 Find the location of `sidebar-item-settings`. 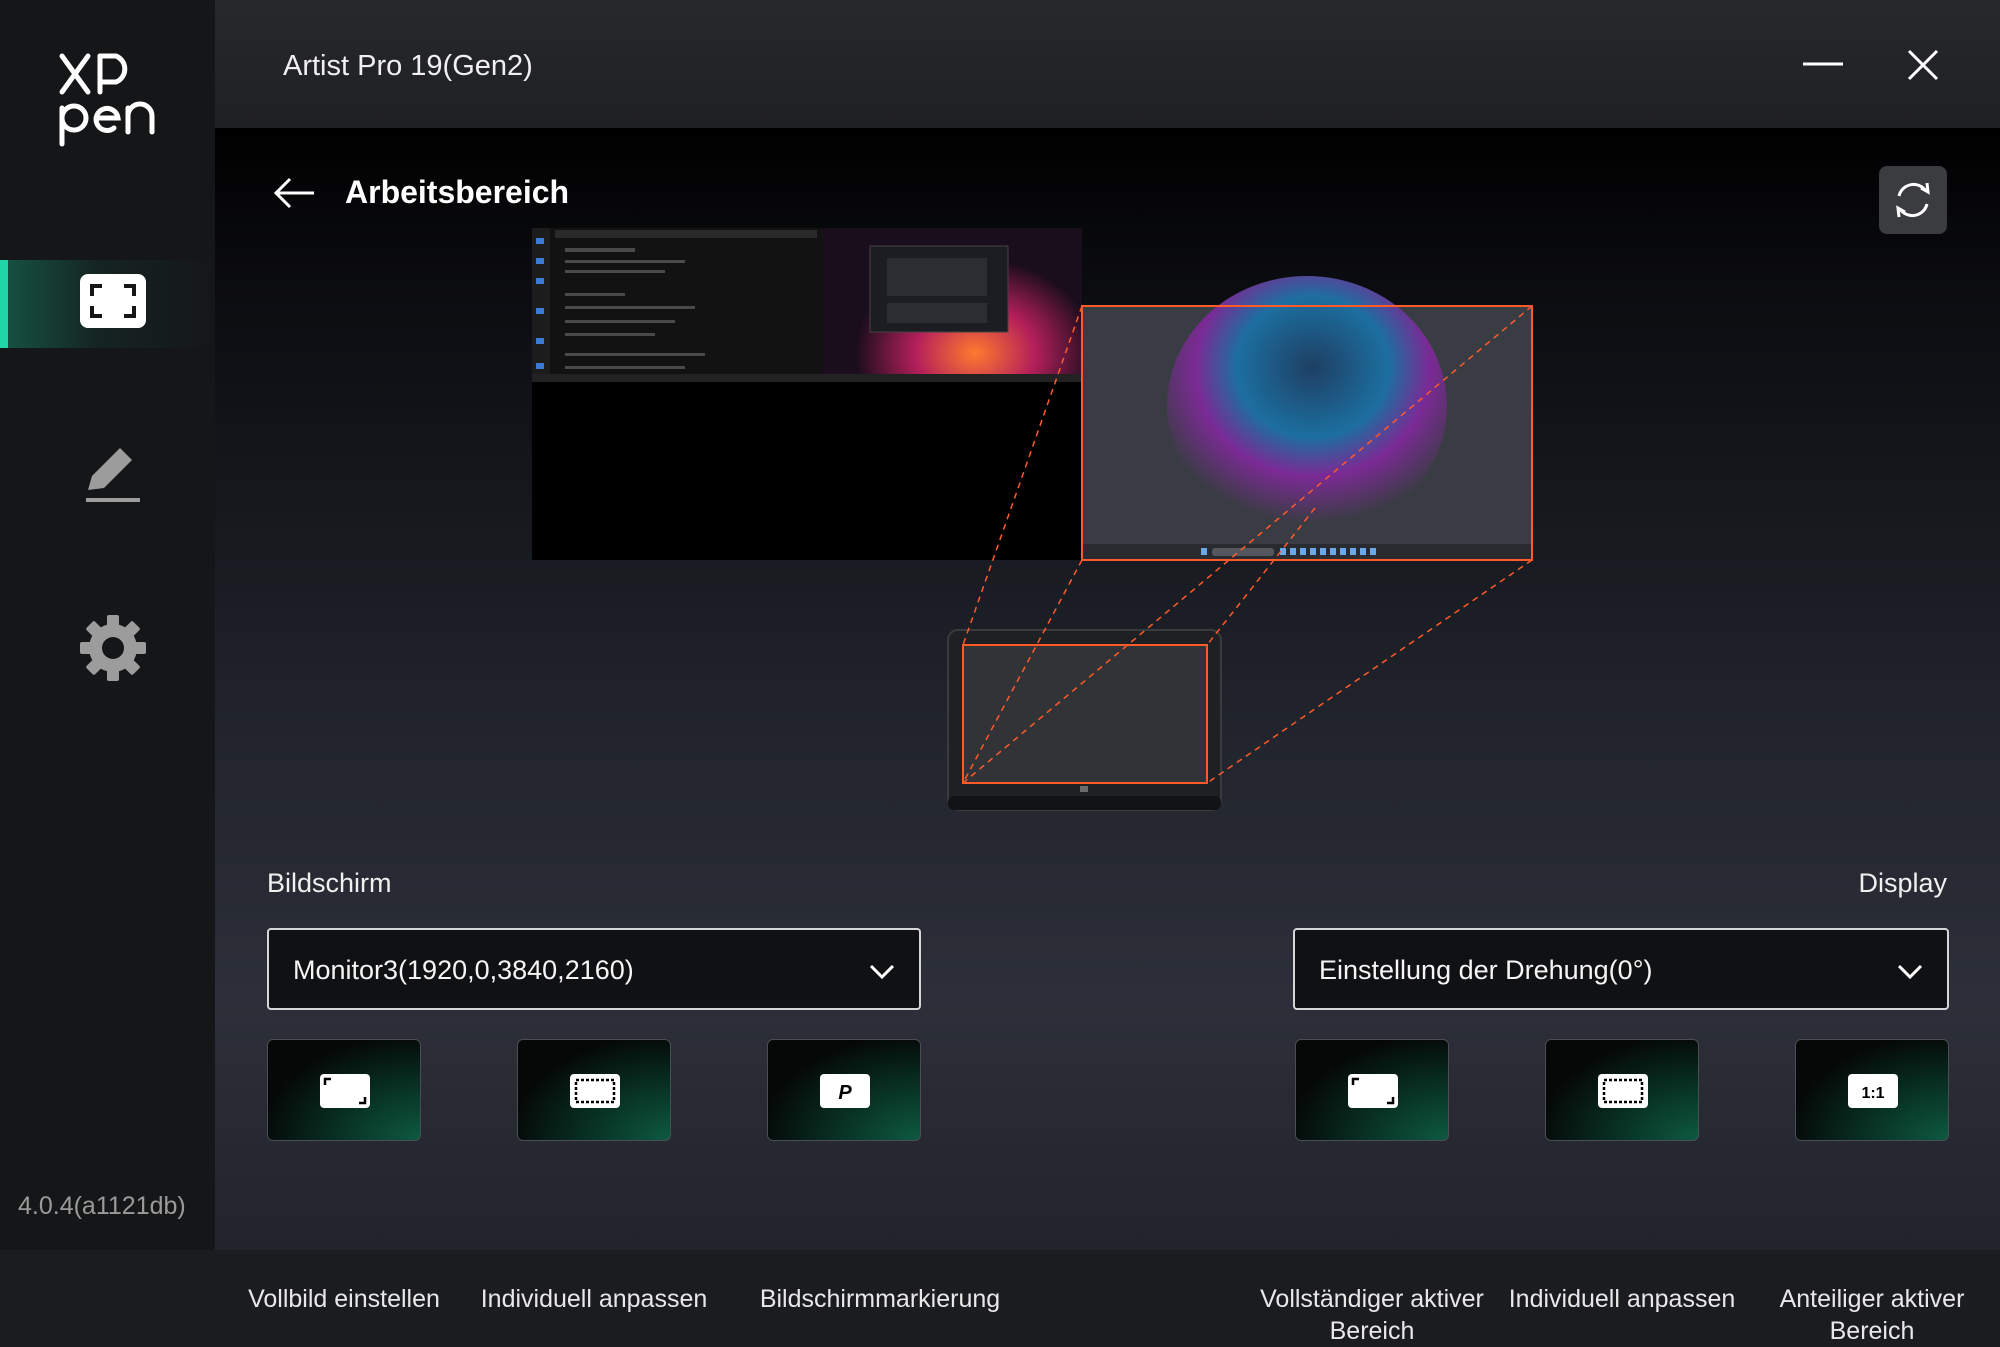

sidebar-item-settings is located at coordinates (107, 648).